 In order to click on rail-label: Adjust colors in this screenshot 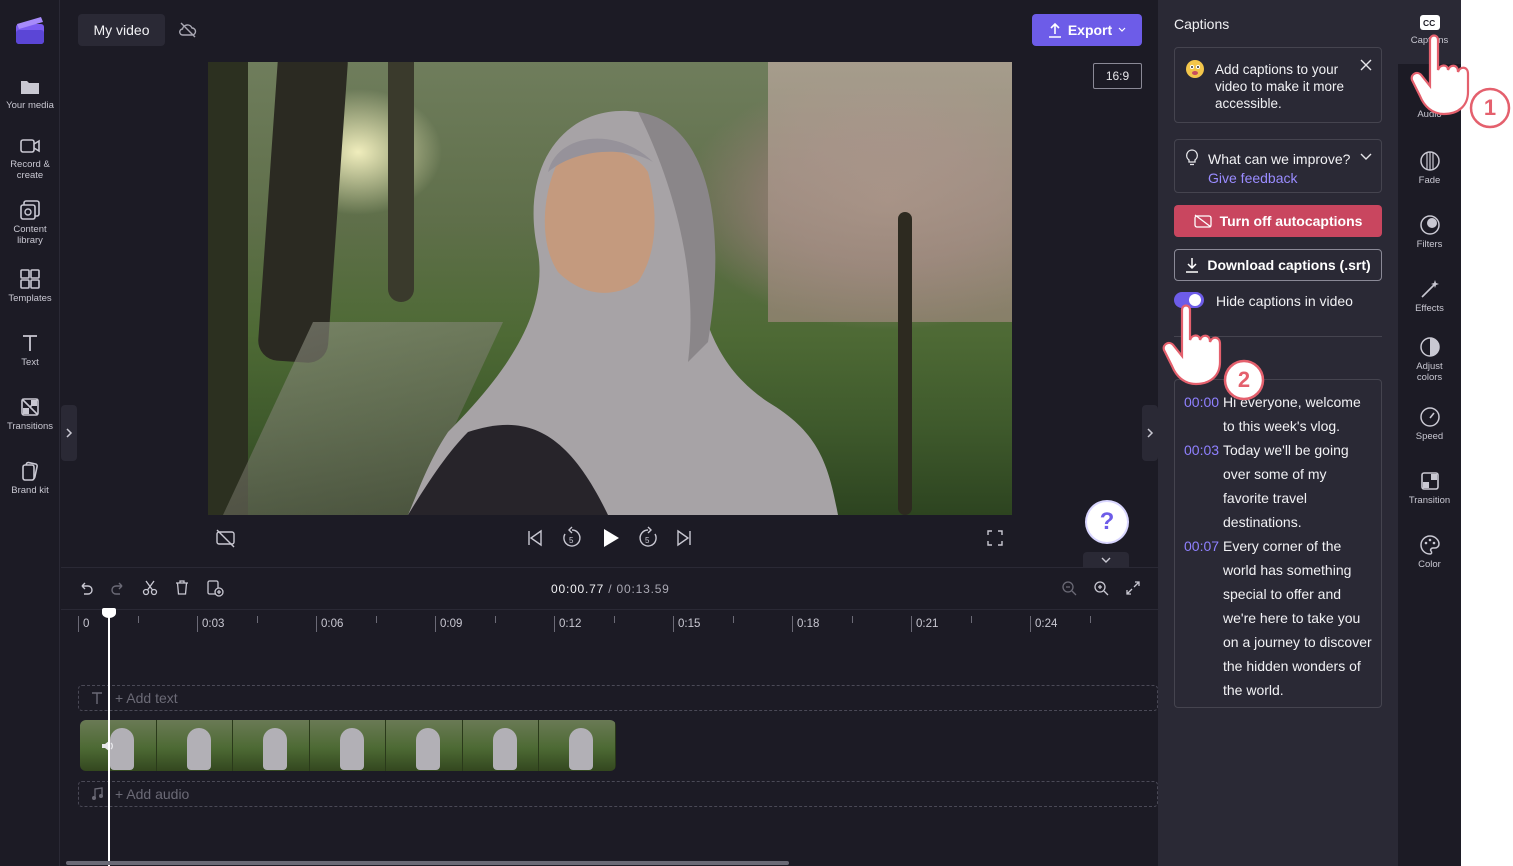, I will do `click(1429, 372)`.